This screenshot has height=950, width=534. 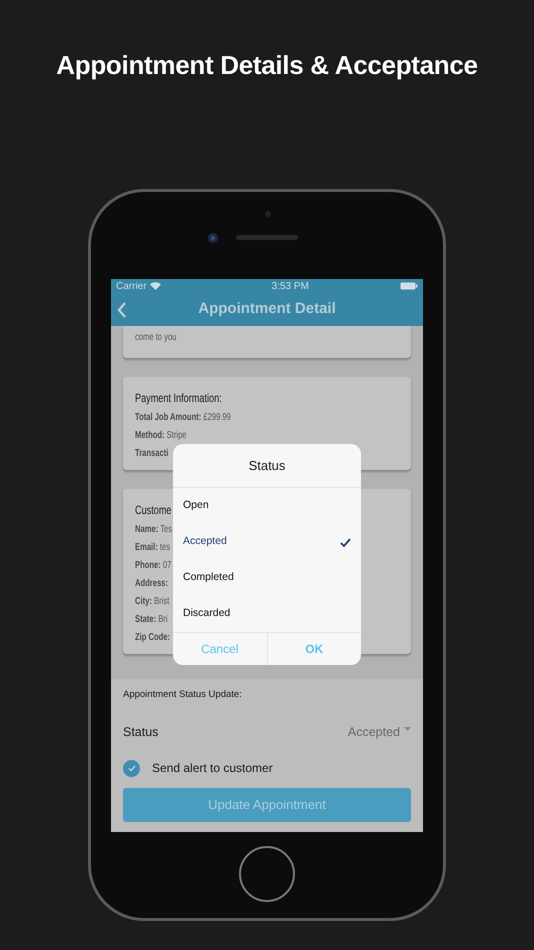 I want to click on status-option: Accepted, so click(x=267, y=542).